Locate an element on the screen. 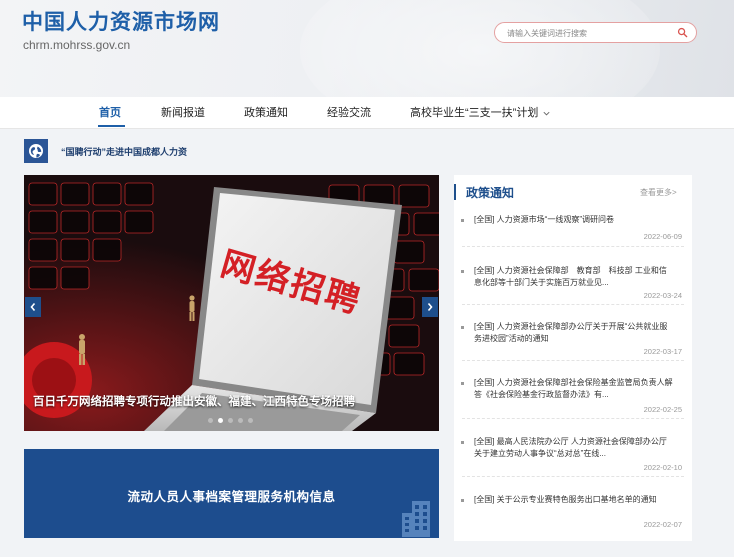  chevron-right-icon is located at coordinates (430, 307).